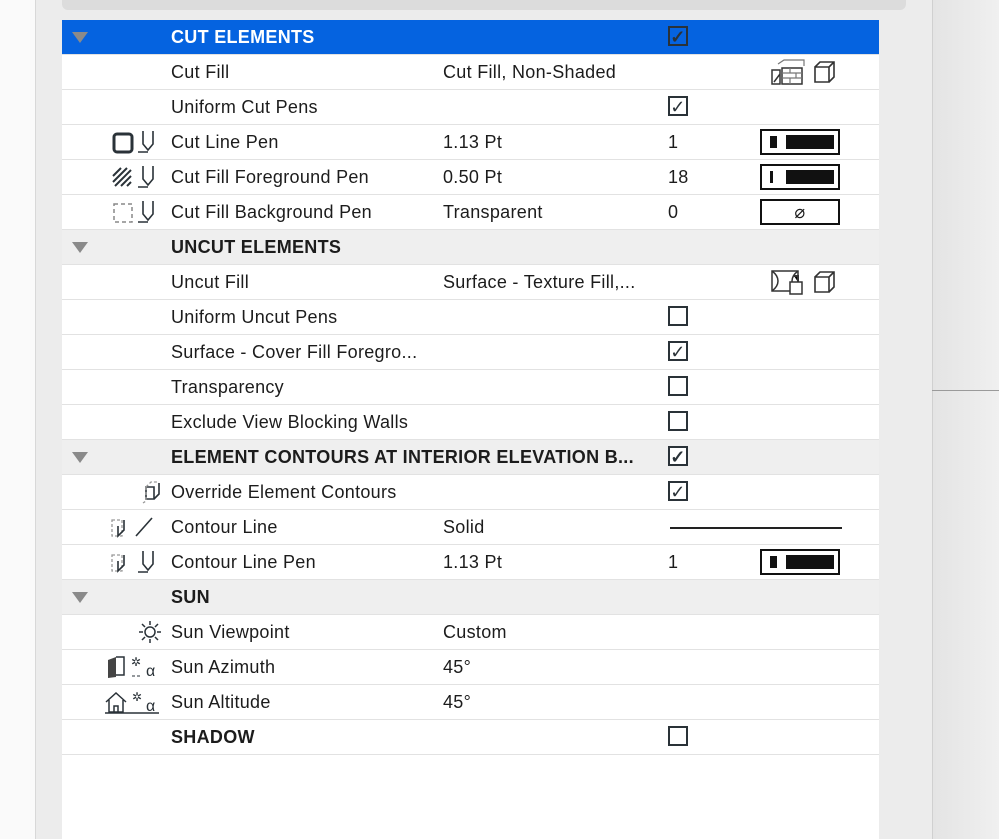 Image resolution: width=999 pixels, height=839 pixels. Describe the element at coordinates (678, 736) in the screenshot. I see `section-checkbox` at that location.